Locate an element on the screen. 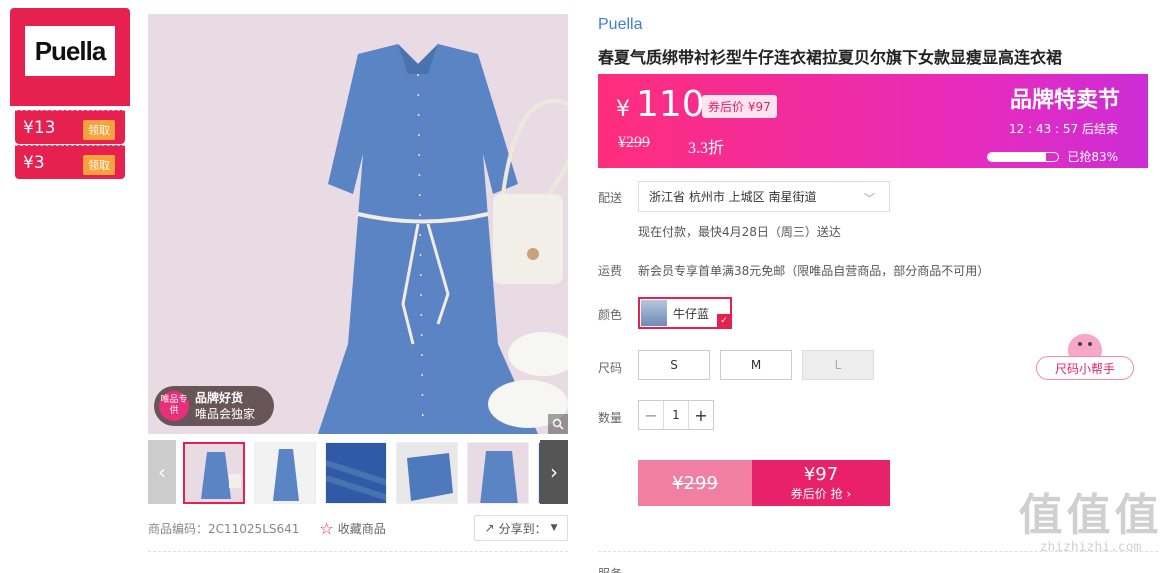 The height and width of the screenshot is (573, 1170). original-price: ¥299 is located at coordinates (634, 142).